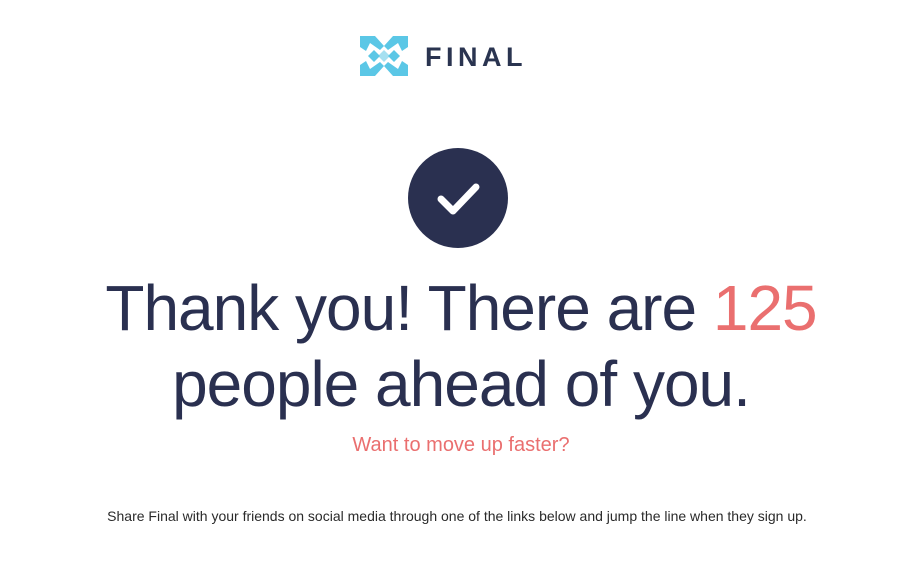  I want to click on brand-logo: FINAL, so click(442, 56).